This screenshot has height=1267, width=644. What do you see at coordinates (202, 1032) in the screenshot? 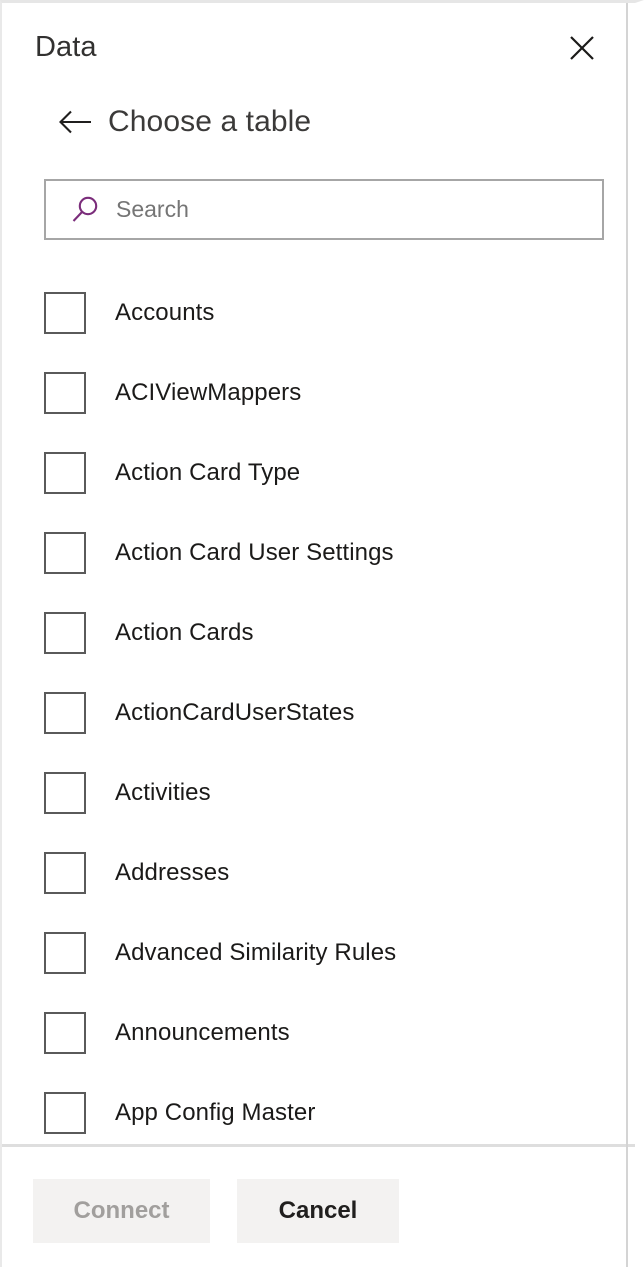
I see `table-row-label: Announcements` at bounding box center [202, 1032].